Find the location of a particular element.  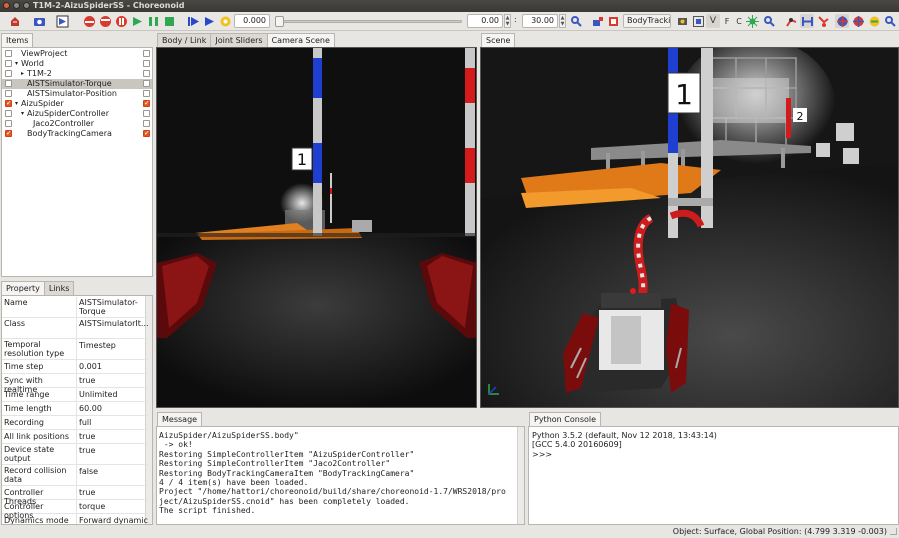

body-settings-icon is located at coordinates (890, 21).